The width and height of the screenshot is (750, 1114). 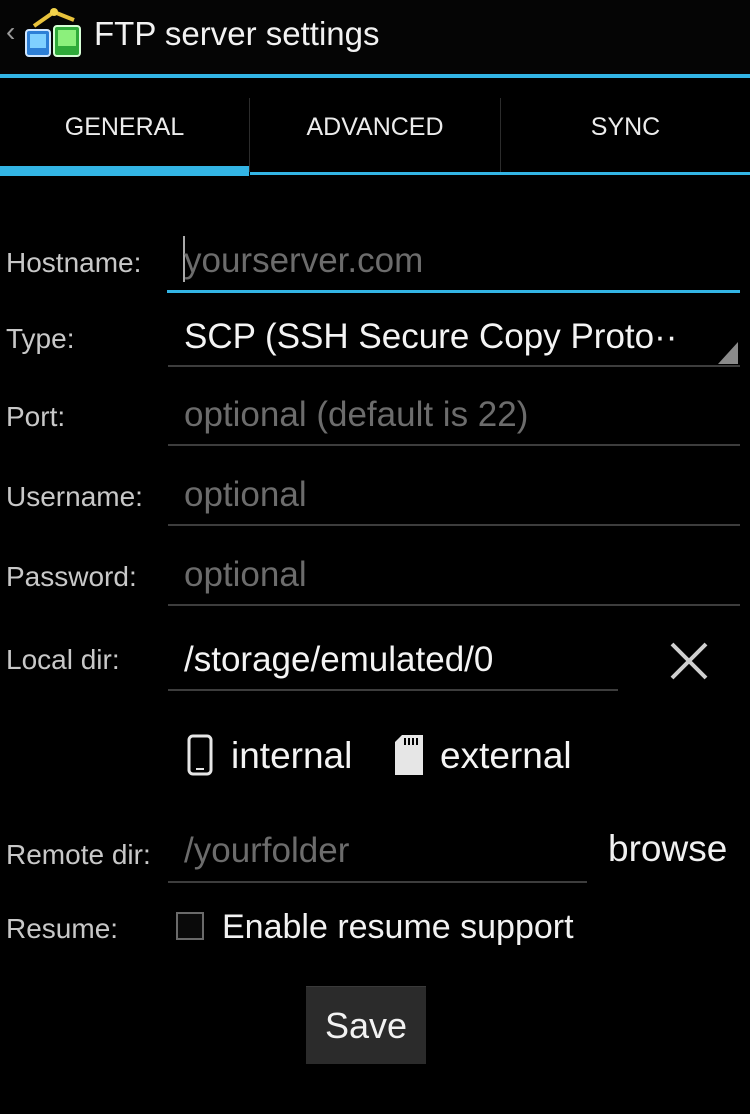 What do you see at coordinates (454, 366) in the screenshot?
I see `type-underline` at bounding box center [454, 366].